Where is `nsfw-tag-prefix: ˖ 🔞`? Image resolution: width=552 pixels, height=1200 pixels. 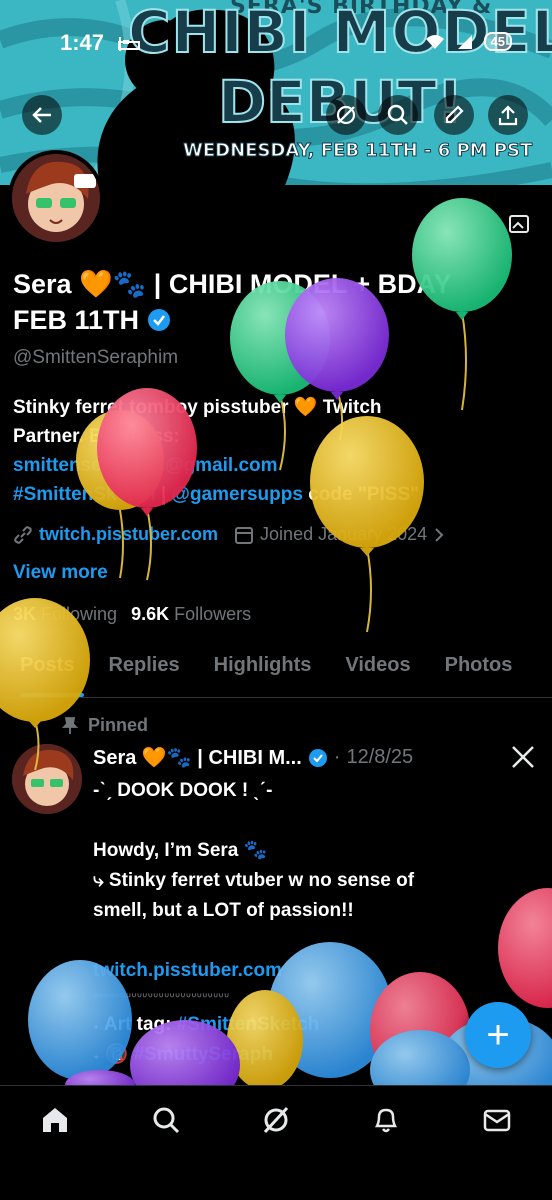 nsfw-tag-prefix: ˖ 🔞 is located at coordinates (113, 1054).